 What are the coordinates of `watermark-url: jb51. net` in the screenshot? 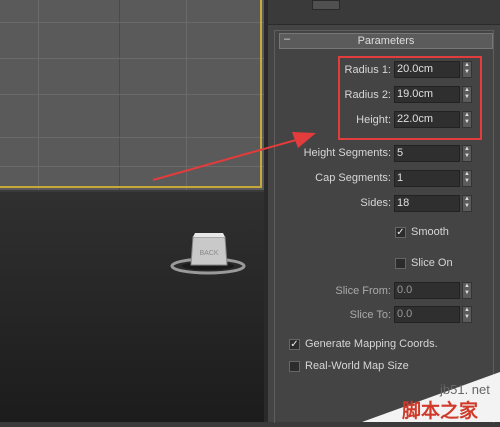 It's located at (465, 389).